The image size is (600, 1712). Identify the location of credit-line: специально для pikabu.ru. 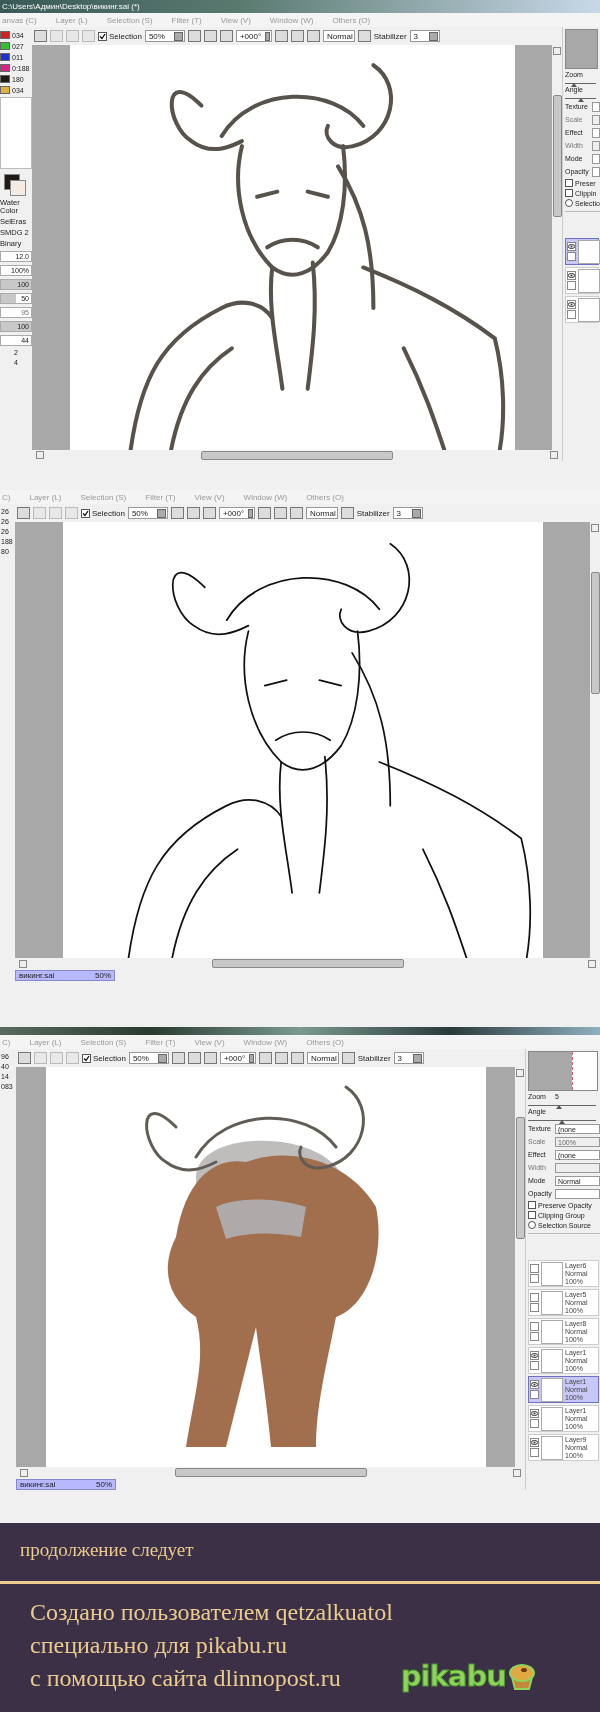
(159, 1645).